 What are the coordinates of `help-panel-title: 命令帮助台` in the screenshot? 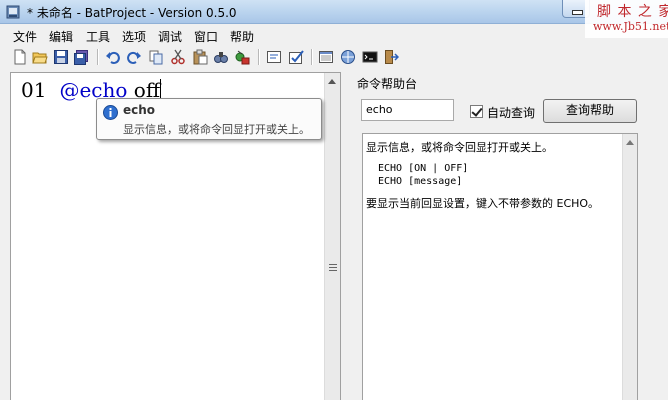 It's located at (387, 84).